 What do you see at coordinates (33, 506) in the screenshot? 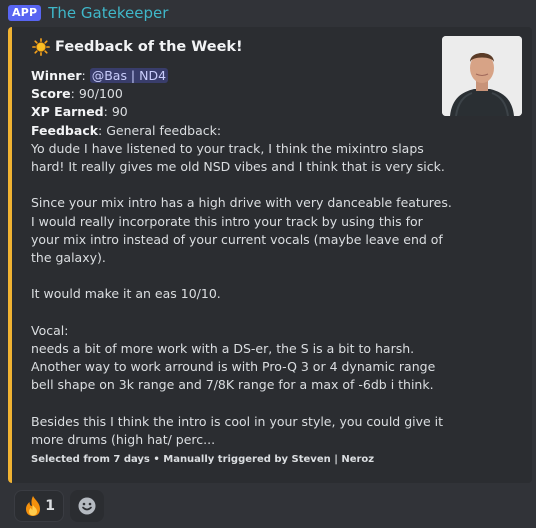
I see `fire-icon` at bounding box center [33, 506].